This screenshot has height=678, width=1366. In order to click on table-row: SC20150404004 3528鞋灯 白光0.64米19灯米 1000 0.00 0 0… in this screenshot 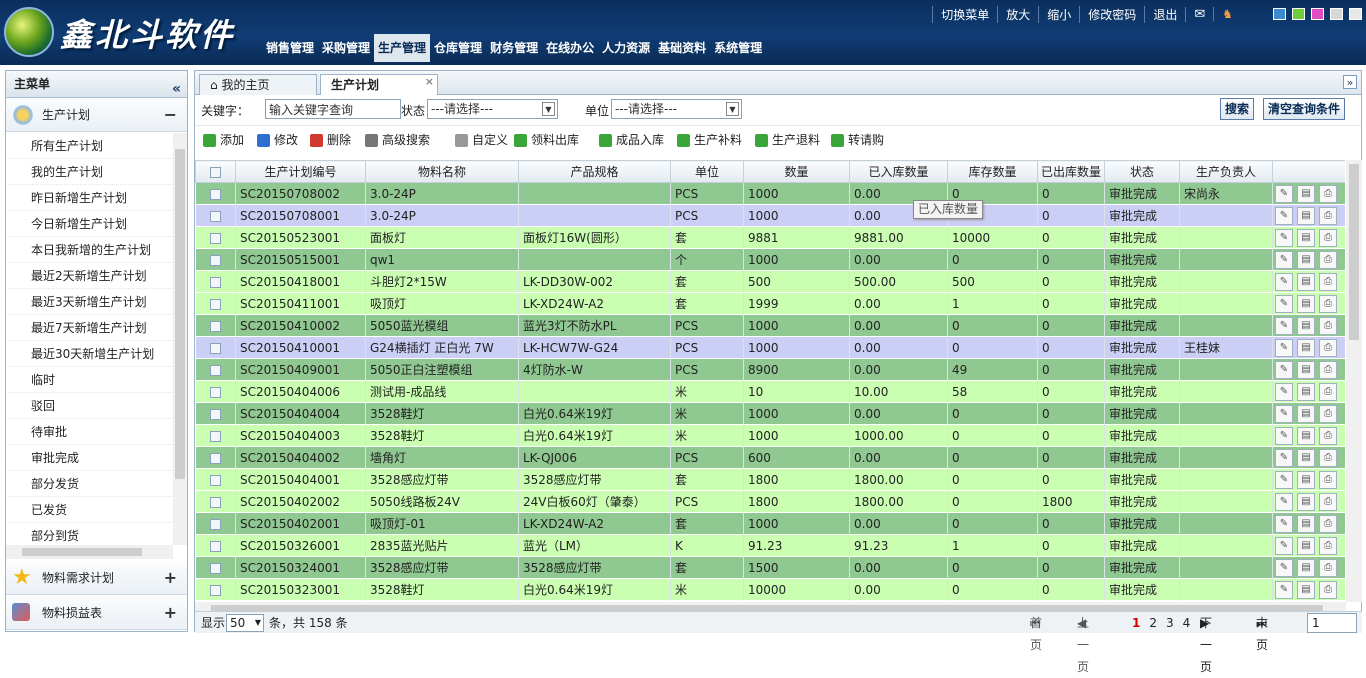, I will do `click(770, 413)`.